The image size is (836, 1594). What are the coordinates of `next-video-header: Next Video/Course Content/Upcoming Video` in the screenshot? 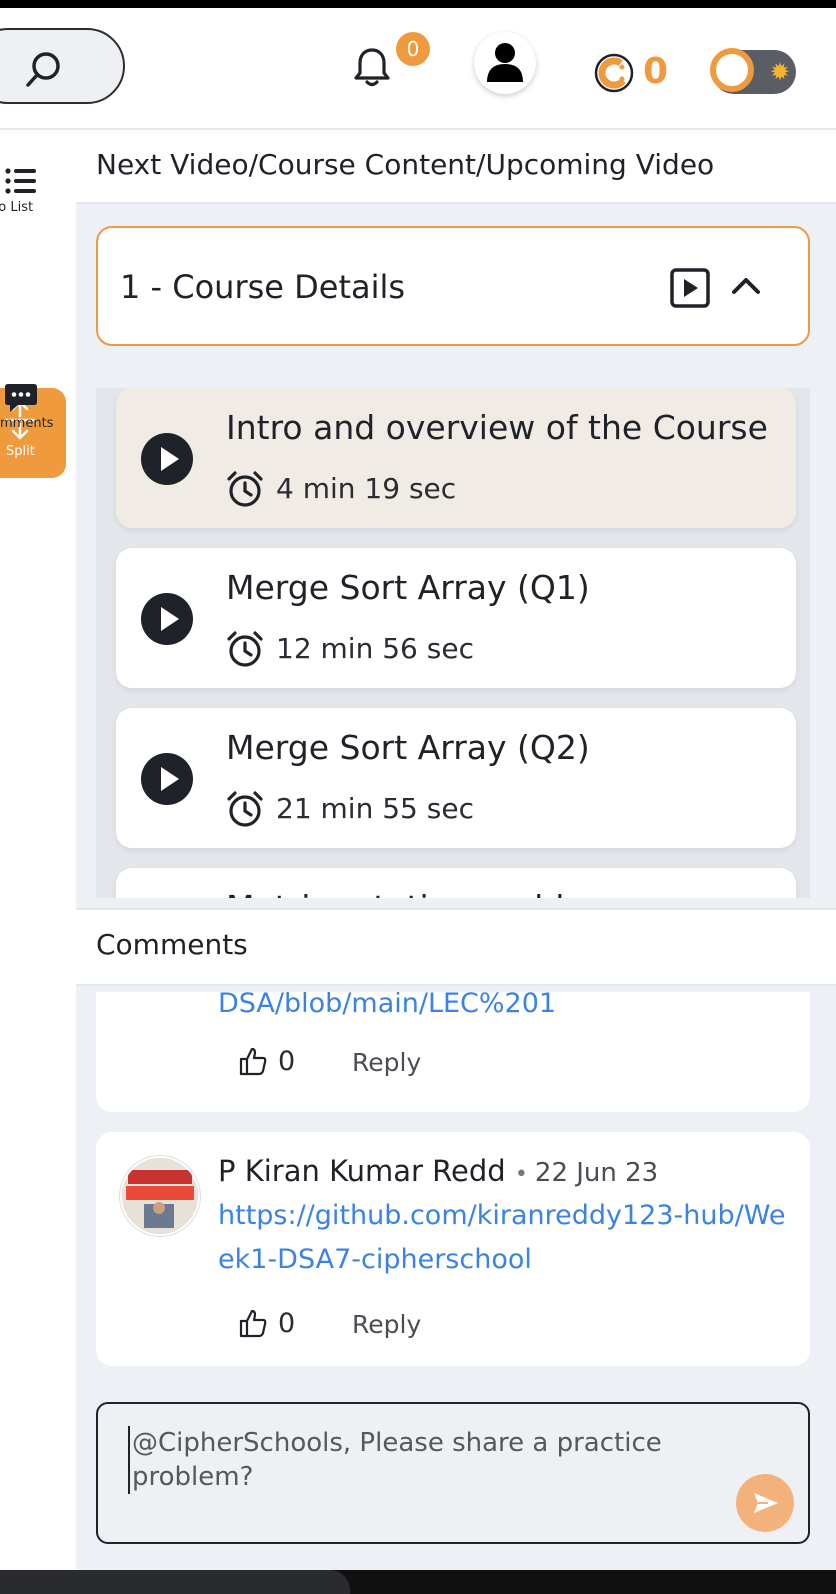 It's located at (456, 167).